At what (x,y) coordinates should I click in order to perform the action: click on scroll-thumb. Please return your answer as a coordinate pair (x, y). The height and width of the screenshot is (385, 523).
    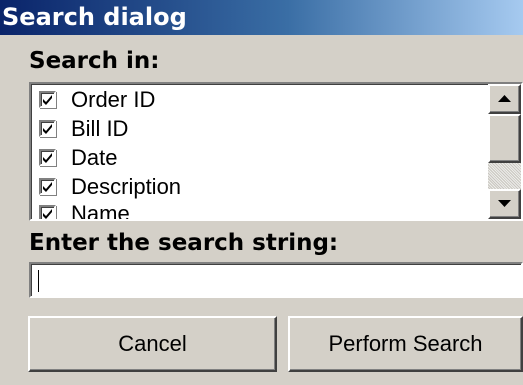
    Looking at the image, I should click on (504, 138).